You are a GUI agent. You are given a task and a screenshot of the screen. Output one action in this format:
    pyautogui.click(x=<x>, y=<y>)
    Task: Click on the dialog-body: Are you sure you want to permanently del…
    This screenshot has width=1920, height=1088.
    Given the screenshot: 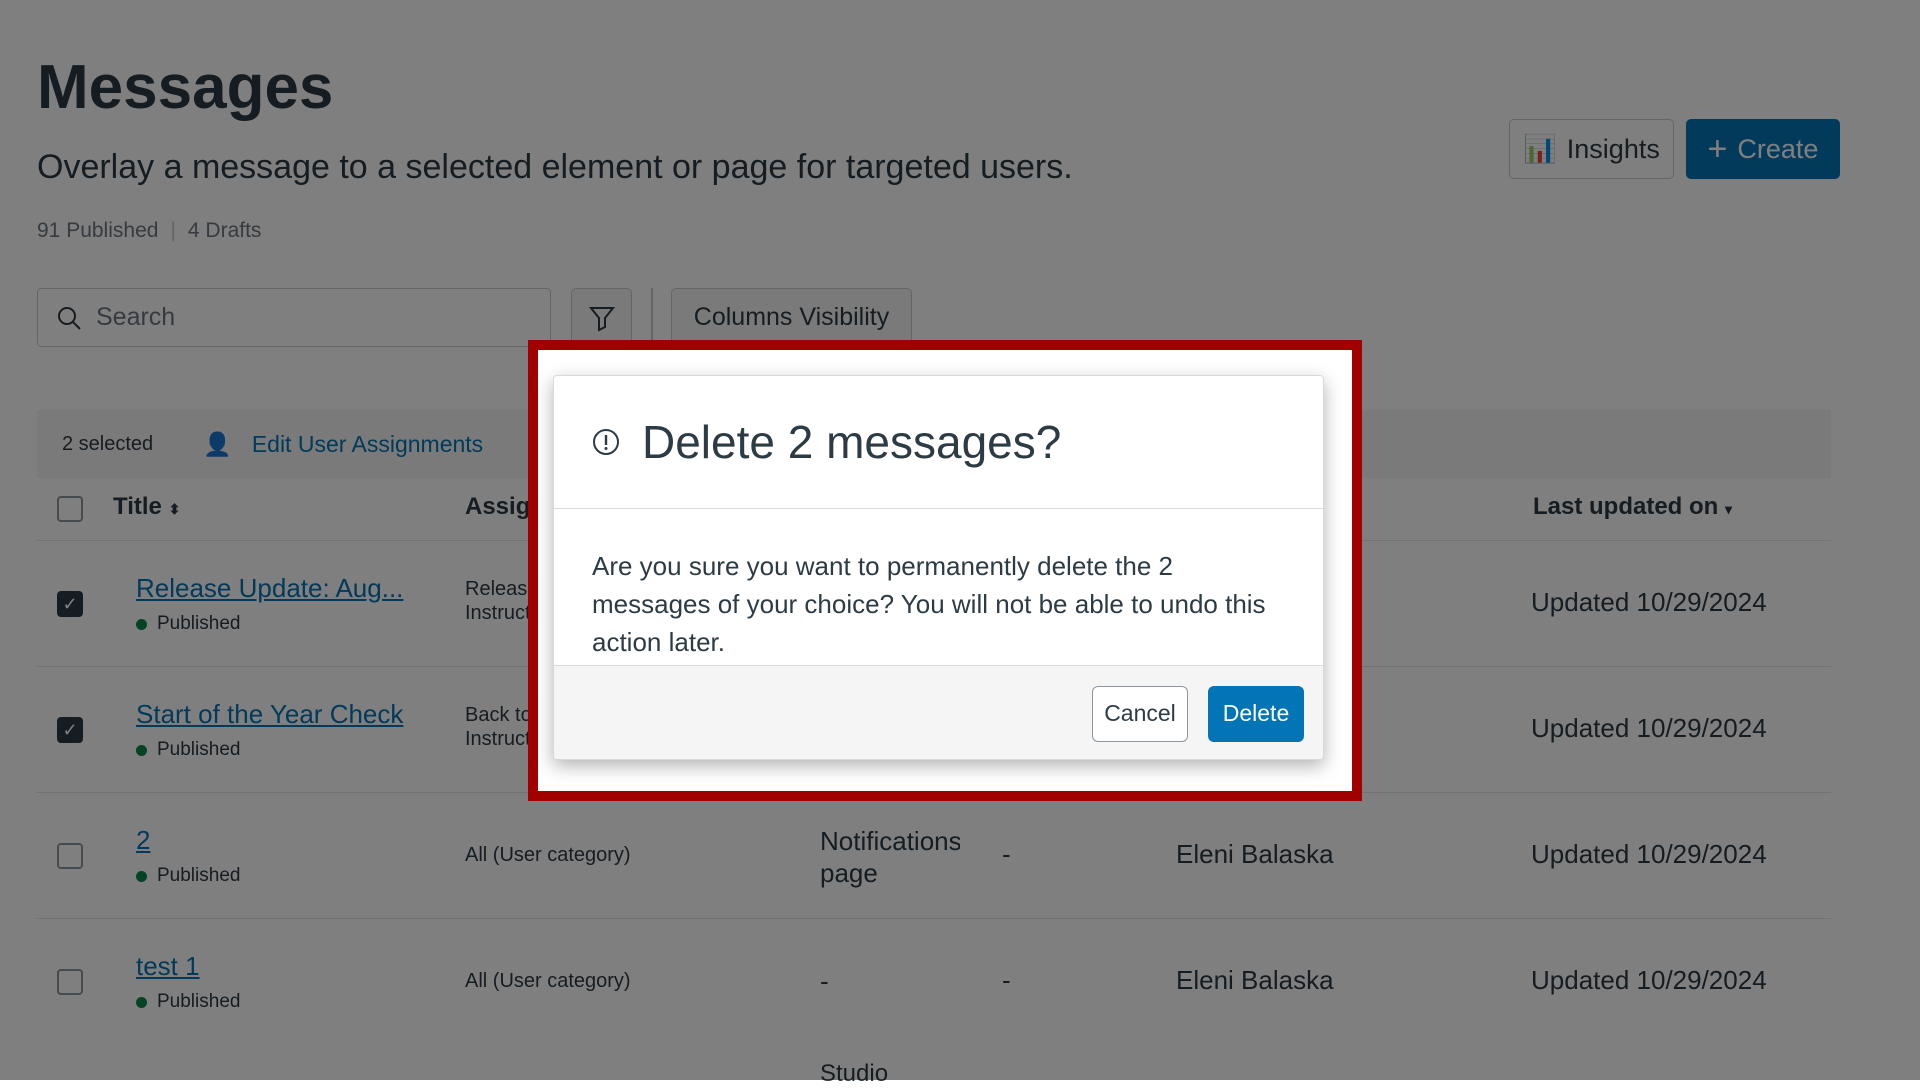 What is the action you would take?
    pyautogui.click(x=929, y=604)
    